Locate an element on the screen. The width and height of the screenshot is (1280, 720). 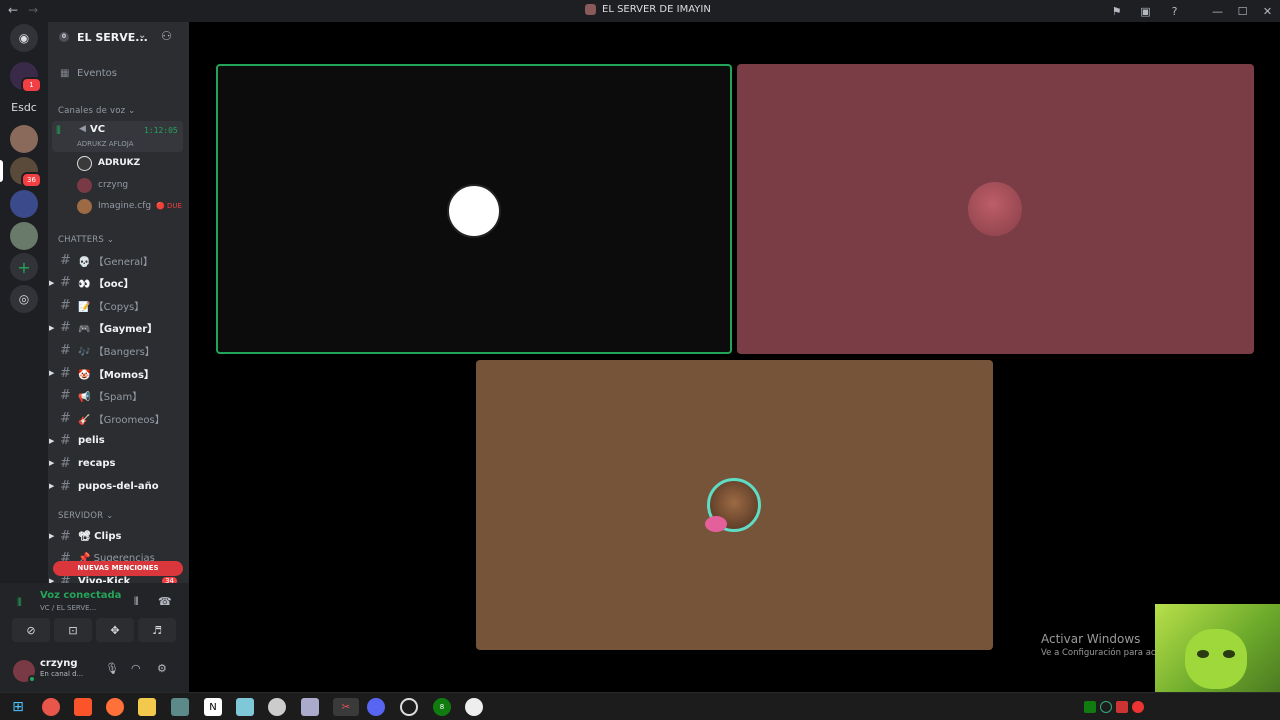
soundboard-icon: ♬ is located at coordinates (157, 630).